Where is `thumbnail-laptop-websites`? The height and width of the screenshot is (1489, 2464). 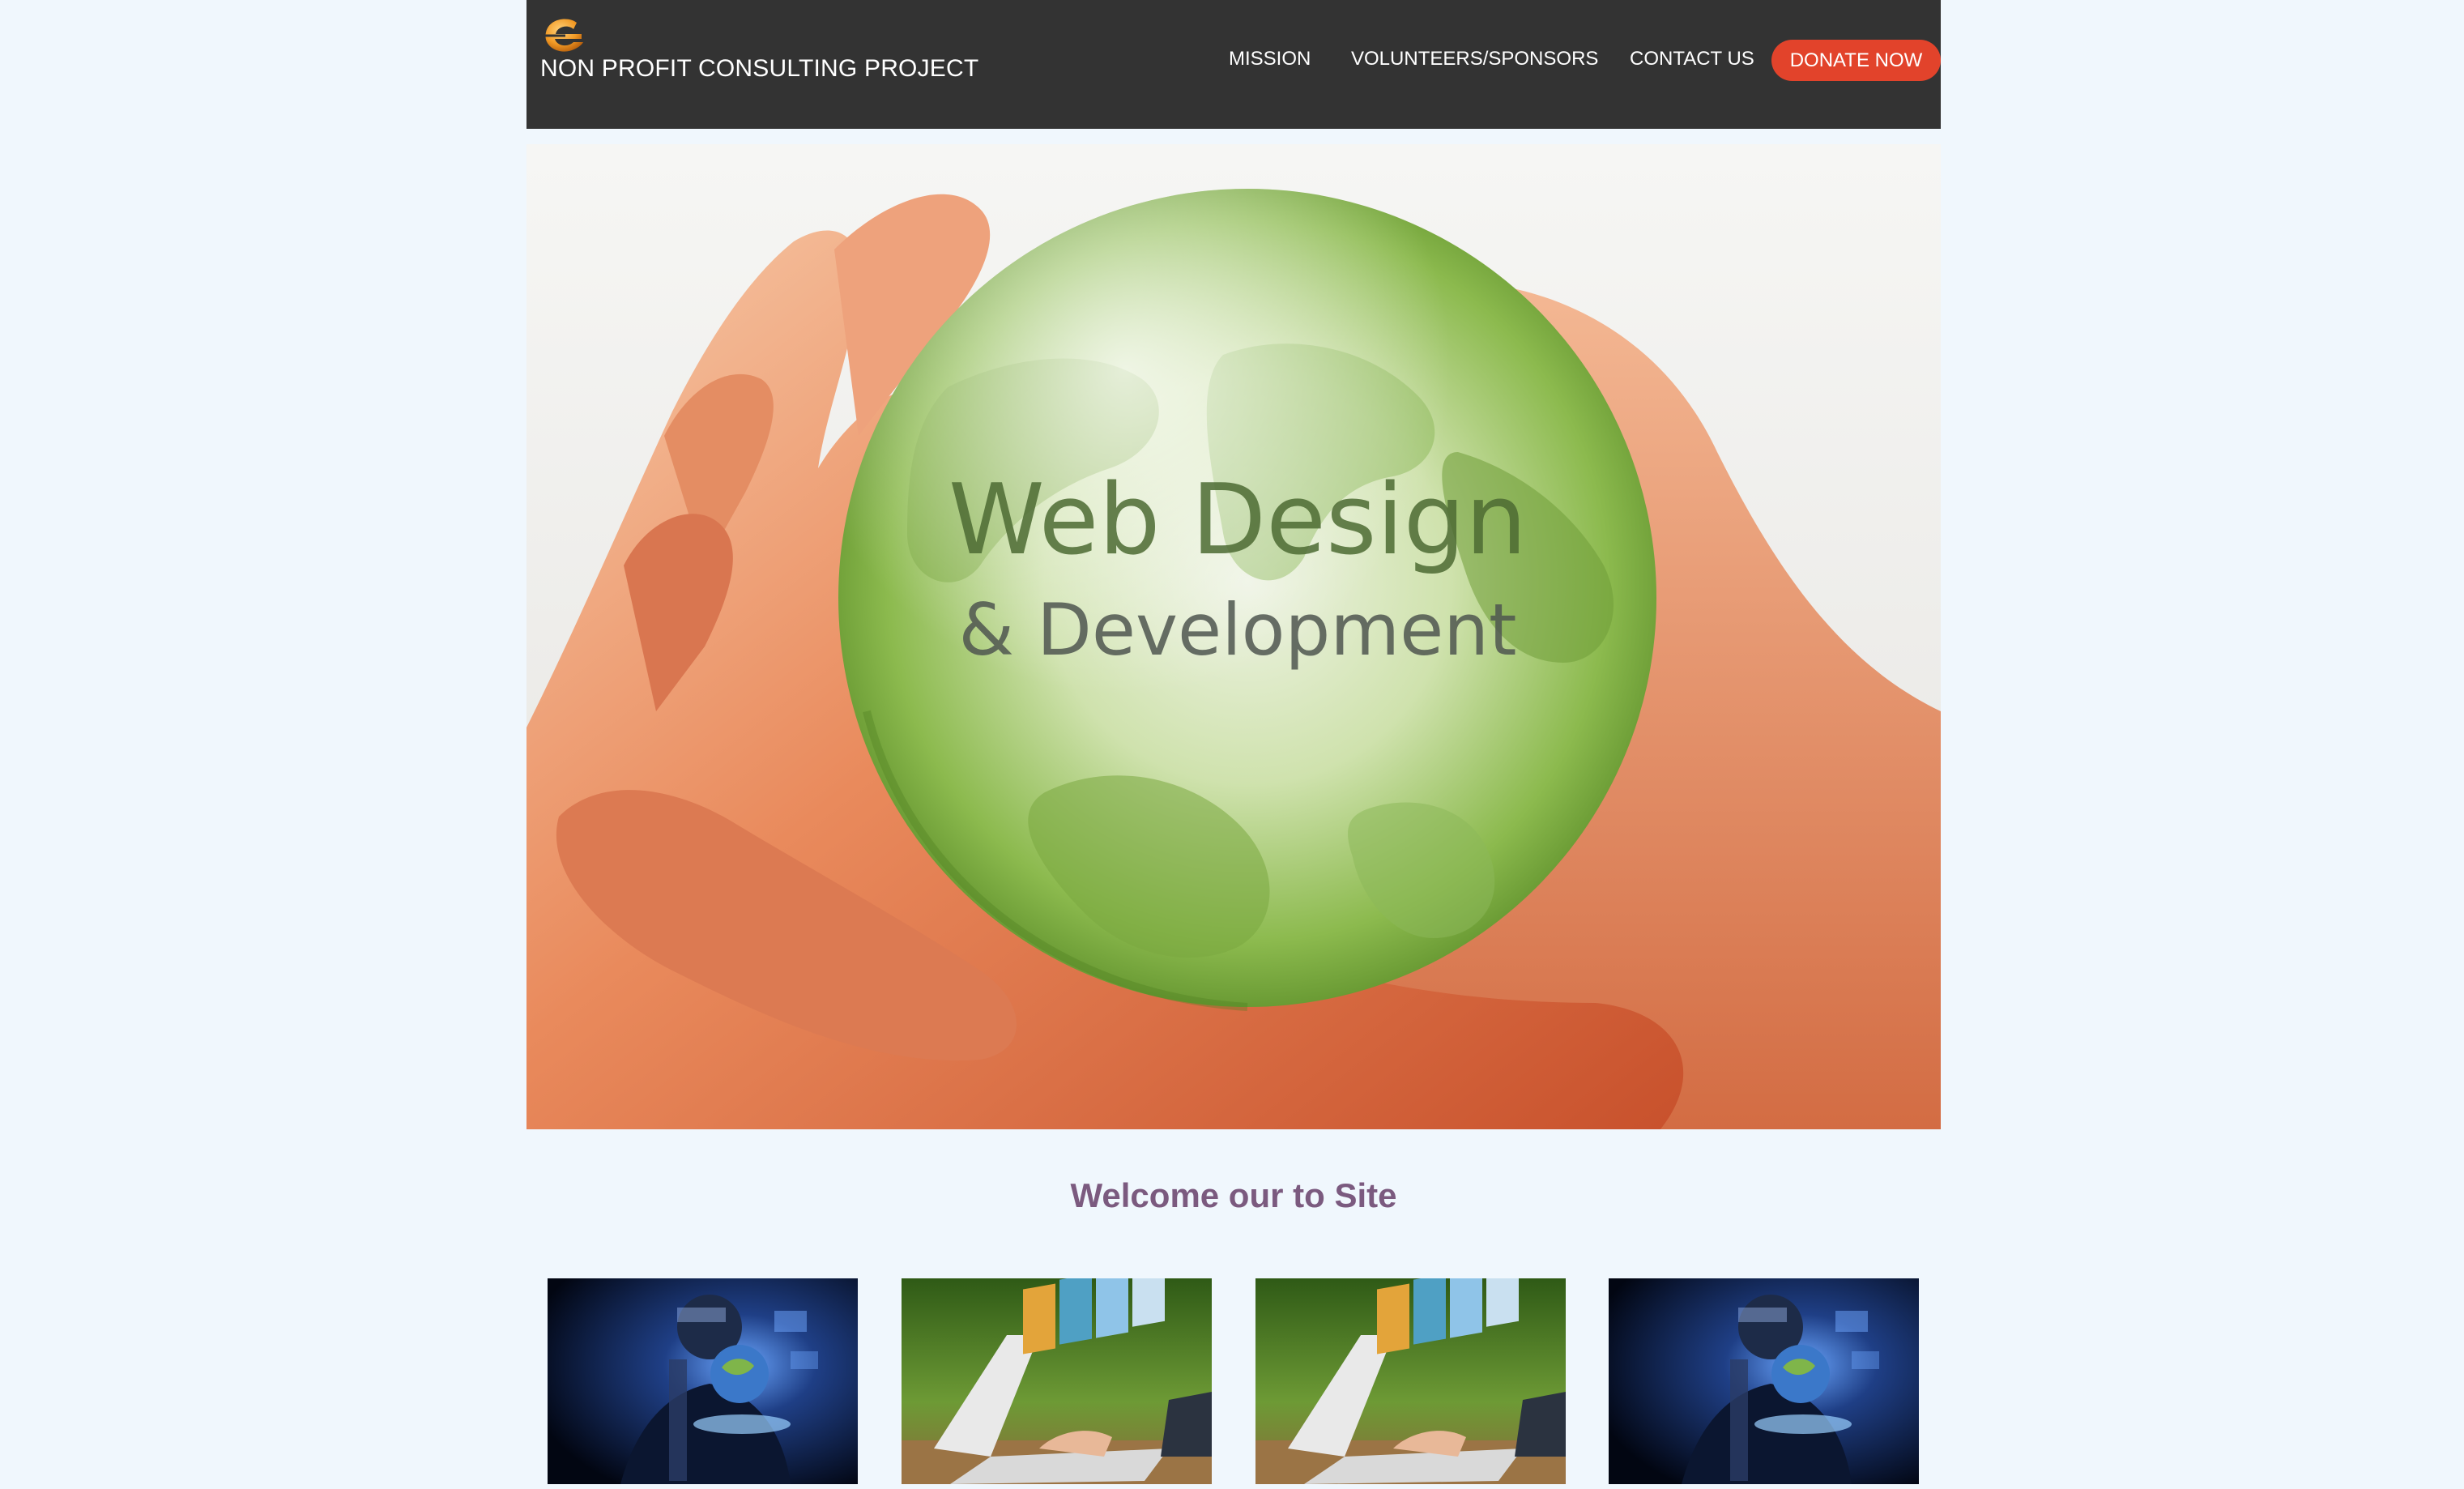 thumbnail-laptop-websites is located at coordinates (1057, 1381).